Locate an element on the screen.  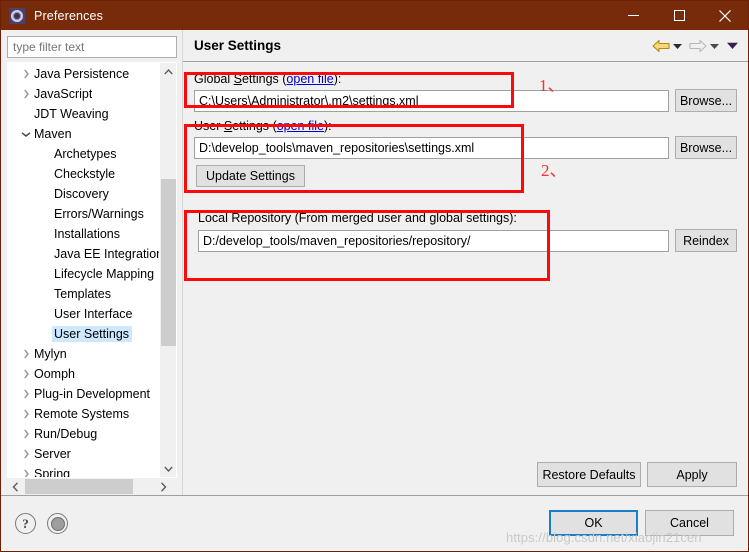
help-icon: ? is located at coordinates (25, 523).